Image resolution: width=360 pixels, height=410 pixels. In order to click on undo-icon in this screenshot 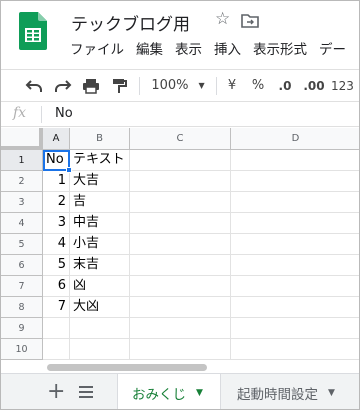, I will do `click(33, 85)`.